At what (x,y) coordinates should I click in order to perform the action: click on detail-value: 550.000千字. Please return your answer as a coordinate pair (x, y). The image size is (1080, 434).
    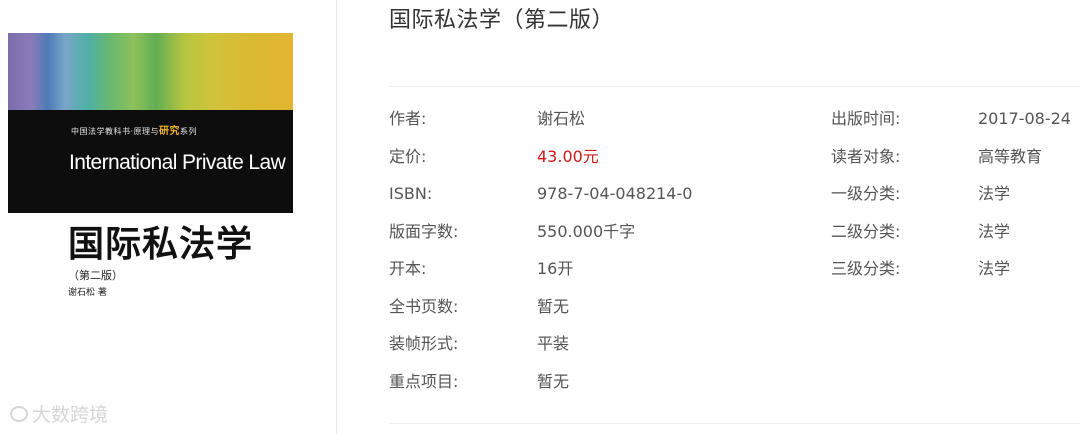
    Looking at the image, I should click on (586, 231).